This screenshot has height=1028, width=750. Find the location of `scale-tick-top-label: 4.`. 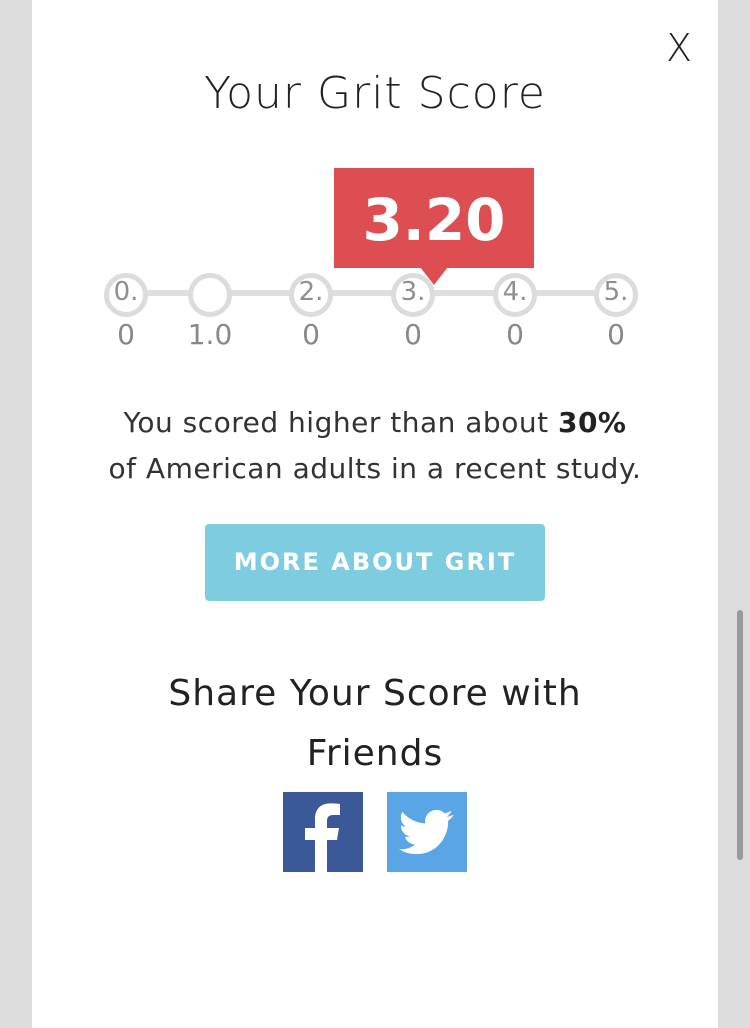

scale-tick-top-label: 4. is located at coordinates (515, 292).